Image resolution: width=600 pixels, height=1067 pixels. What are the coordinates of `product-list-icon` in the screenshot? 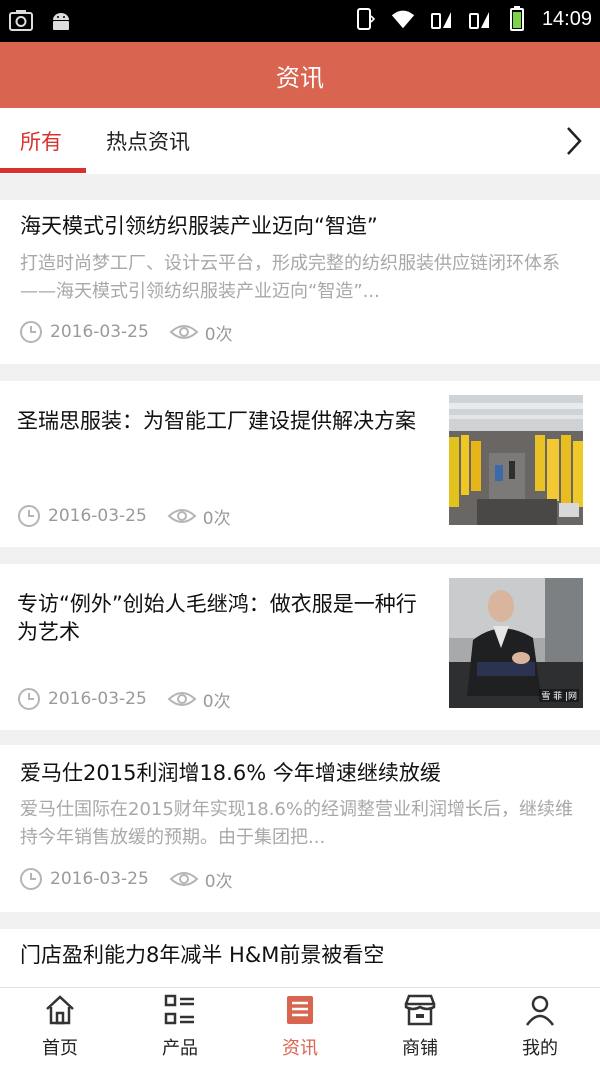 It's located at (180, 1010).